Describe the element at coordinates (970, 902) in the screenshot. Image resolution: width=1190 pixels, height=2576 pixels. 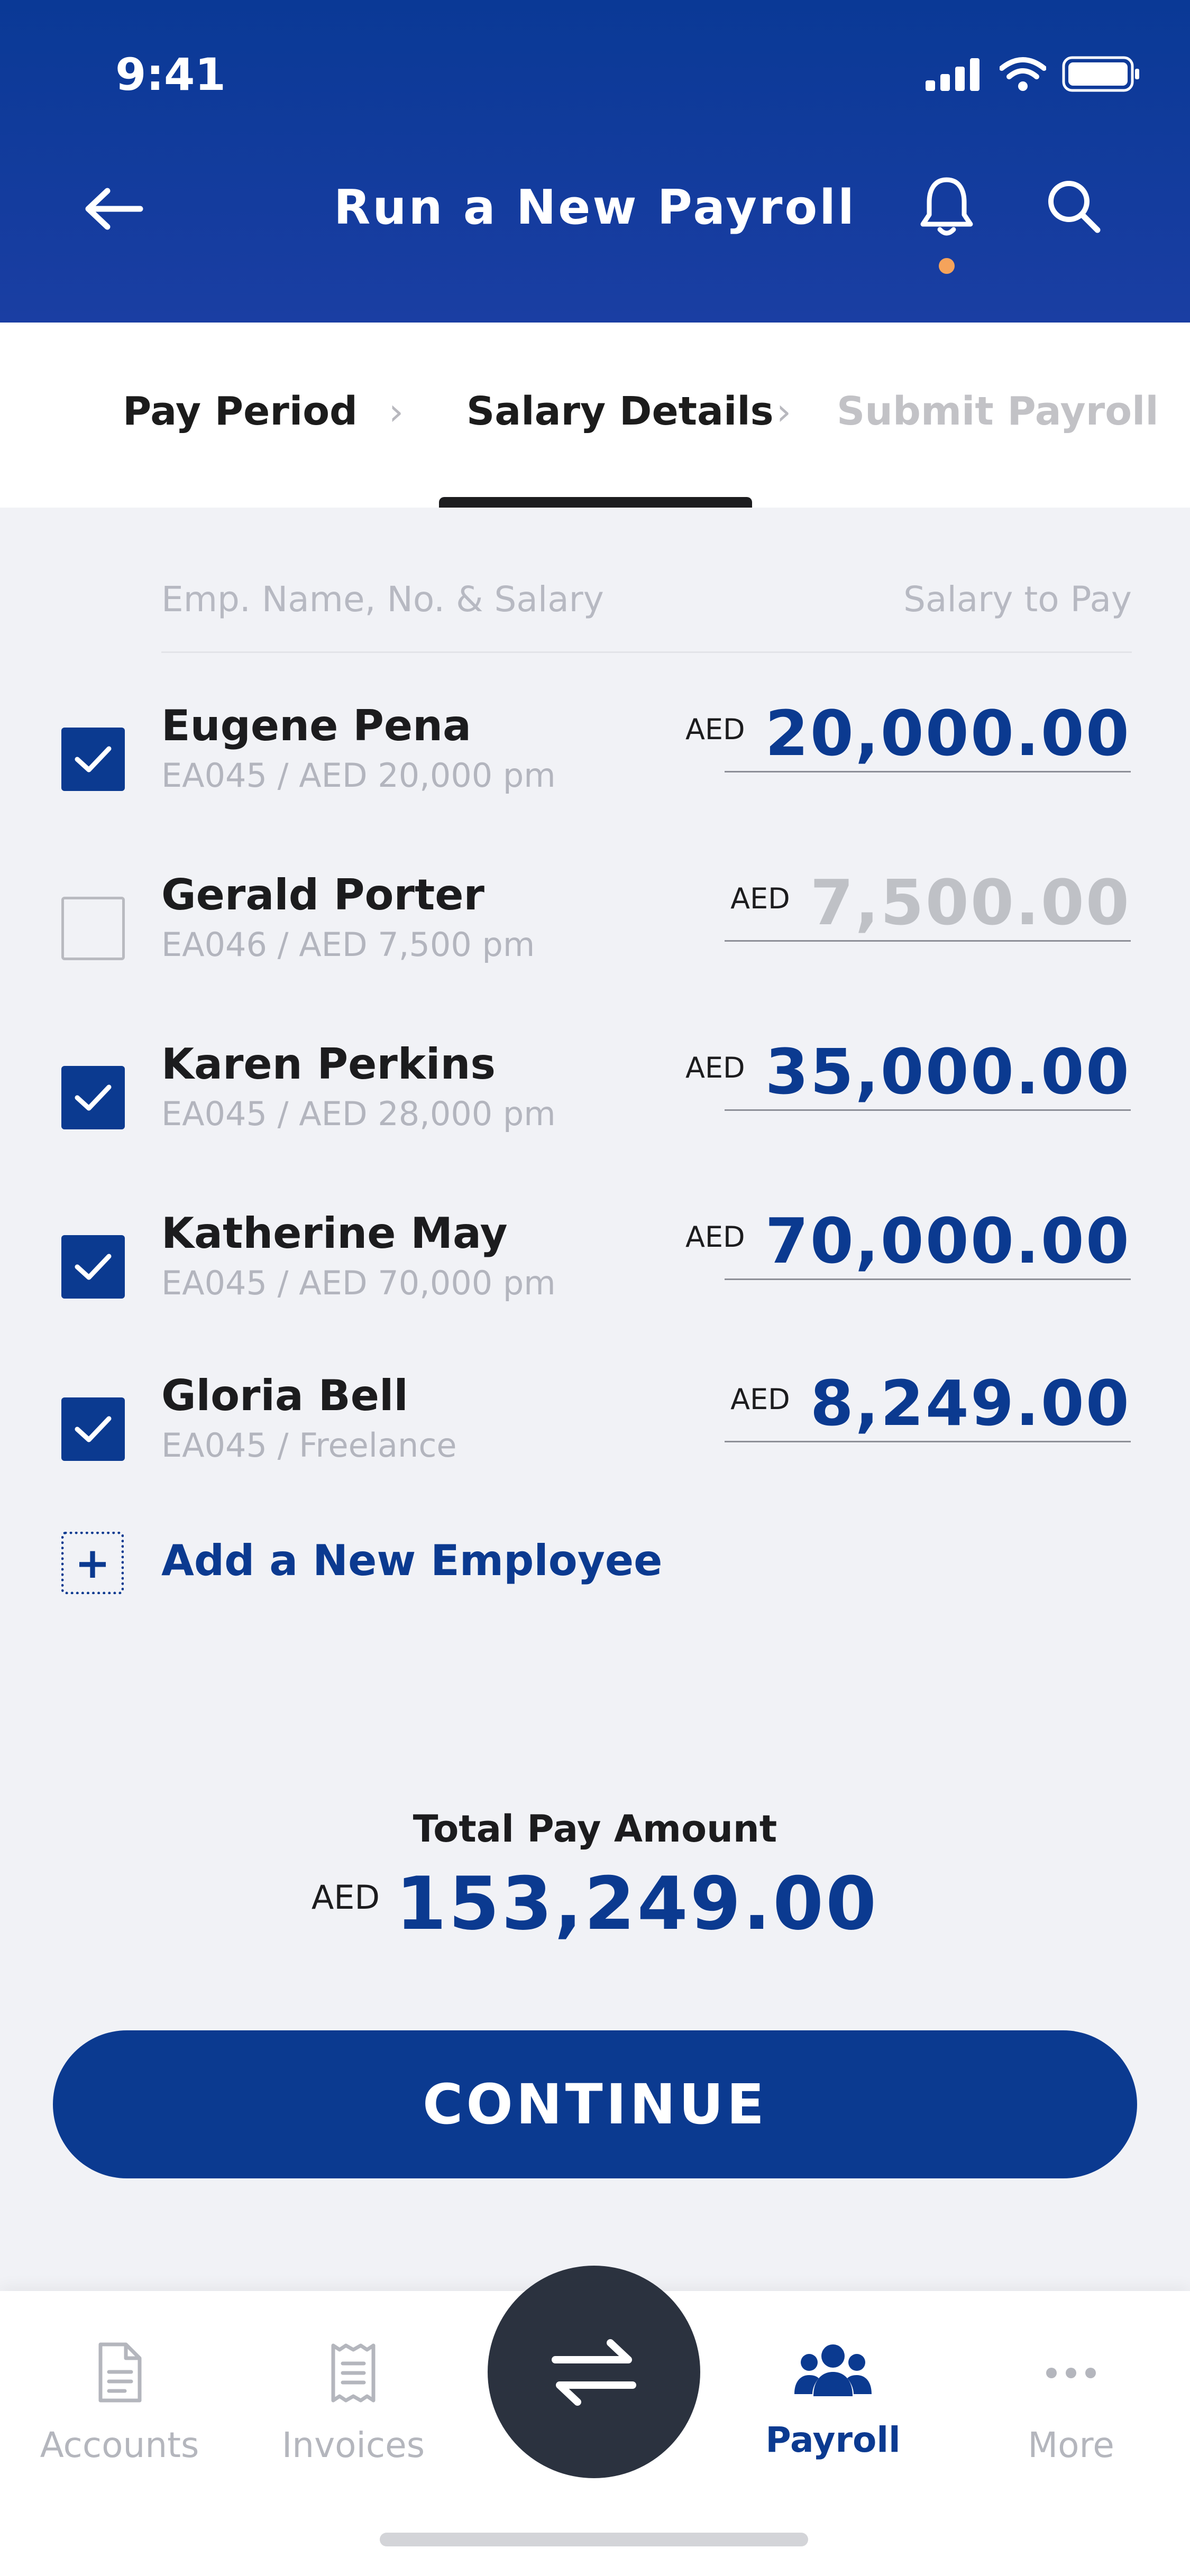
I see `salary-amount: 7,500.00` at that location.